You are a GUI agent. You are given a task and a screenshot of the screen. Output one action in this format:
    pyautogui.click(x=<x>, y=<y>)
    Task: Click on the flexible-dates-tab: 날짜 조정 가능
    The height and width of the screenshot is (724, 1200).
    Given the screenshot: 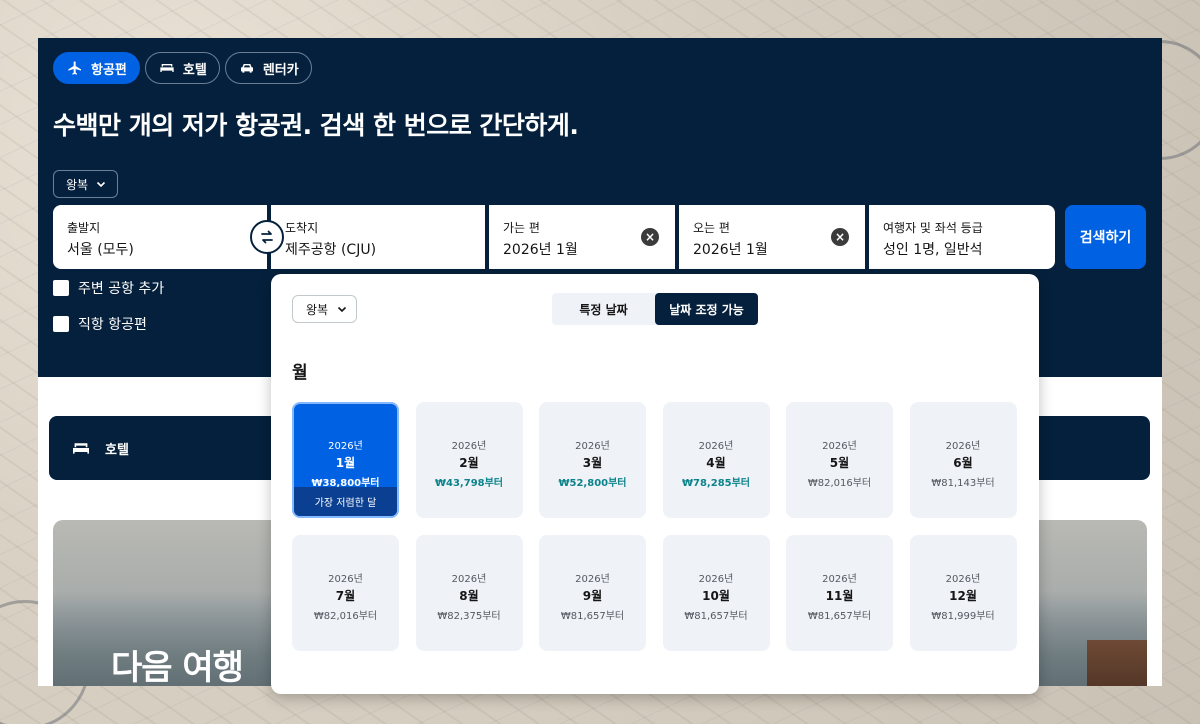 What is the action you would take?
    pyautogui.click(x=706, y=309)
    